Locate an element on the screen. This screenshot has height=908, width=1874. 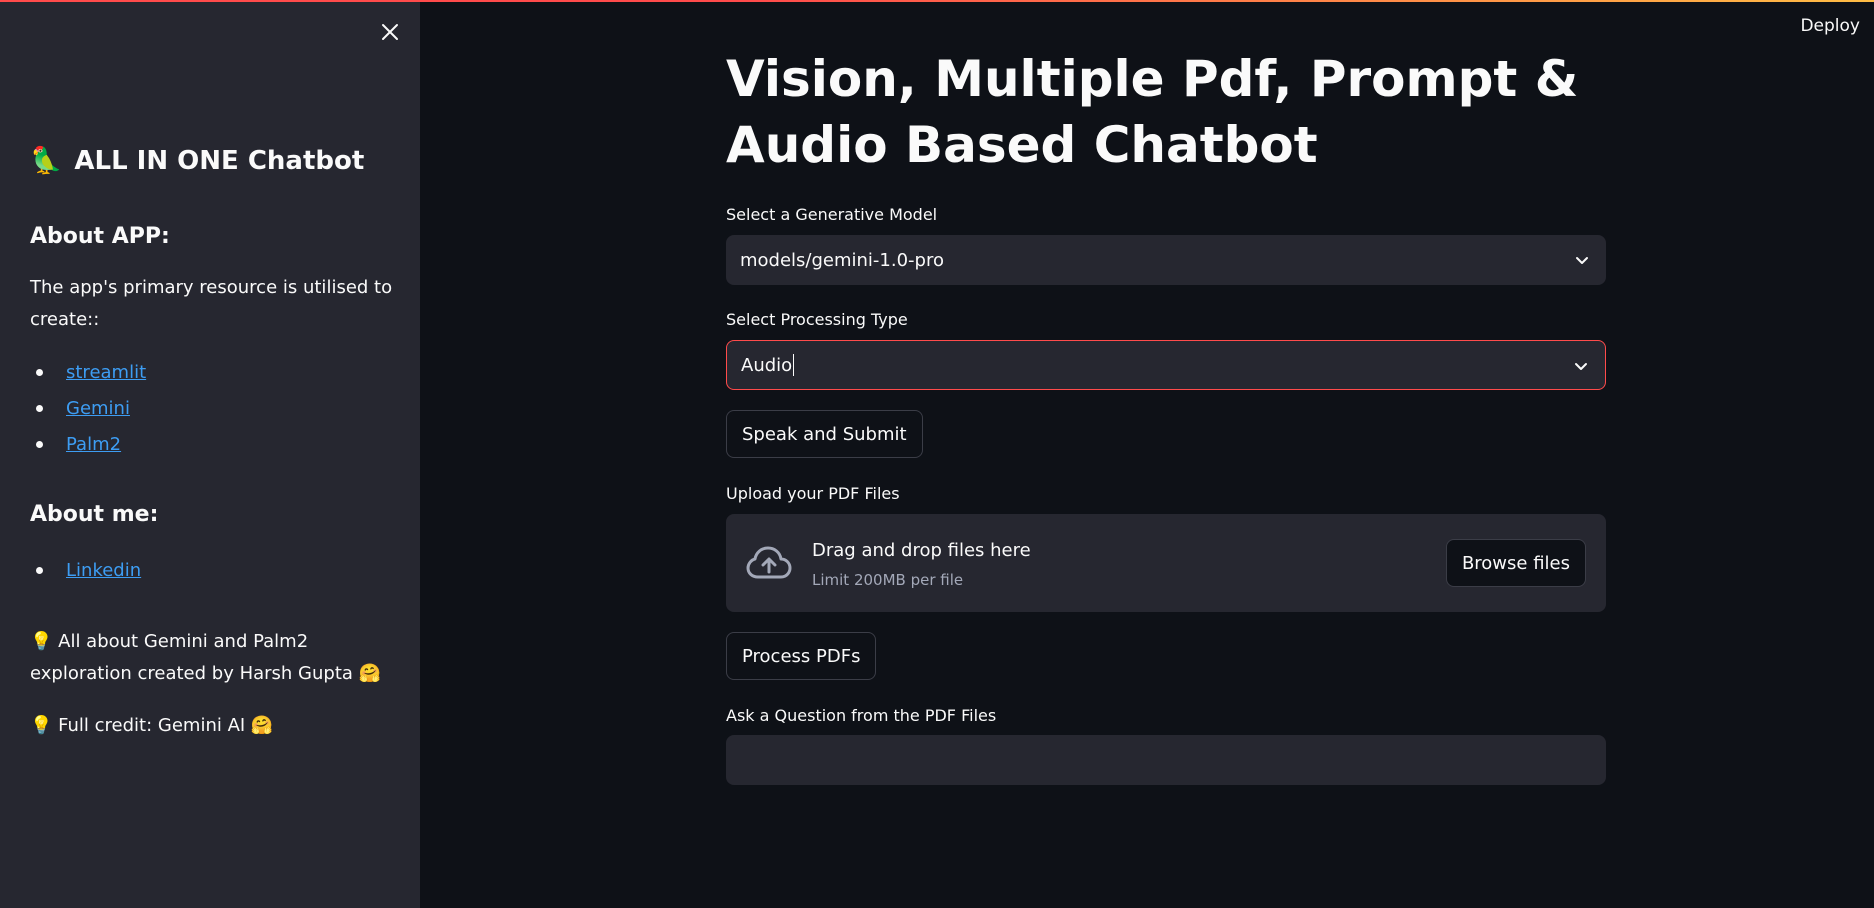
list-item: Linkedin is located at coordinates (85, 570).